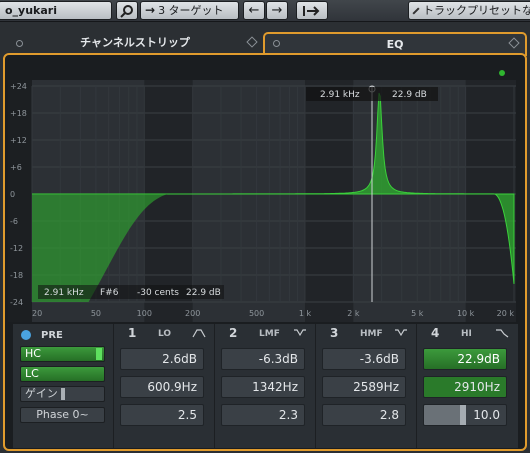  I want to click on band-header: 3 HMF, so click(366, 334).